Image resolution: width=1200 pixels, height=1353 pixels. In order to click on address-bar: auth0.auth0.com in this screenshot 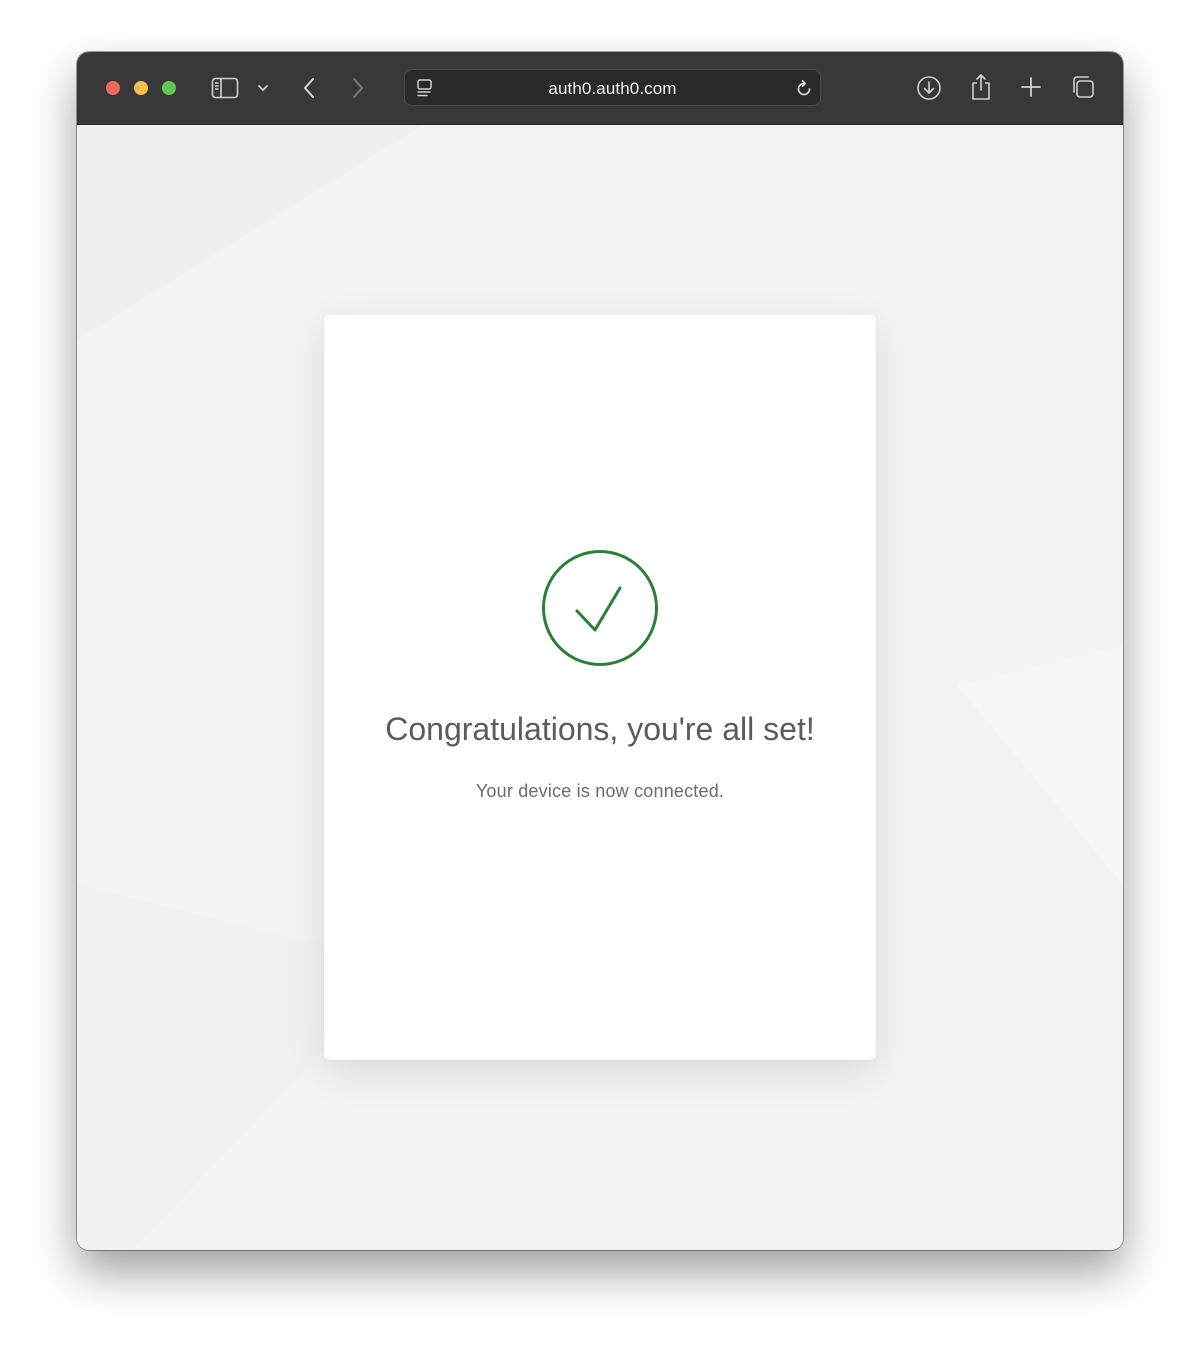, I will do `click(612, 87)`.